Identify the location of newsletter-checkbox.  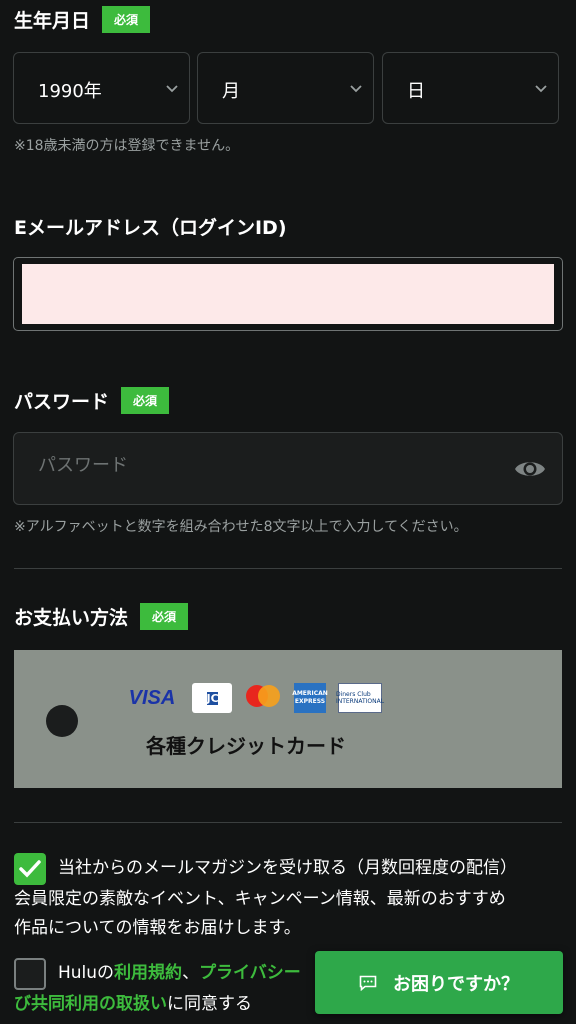
(30, 869).